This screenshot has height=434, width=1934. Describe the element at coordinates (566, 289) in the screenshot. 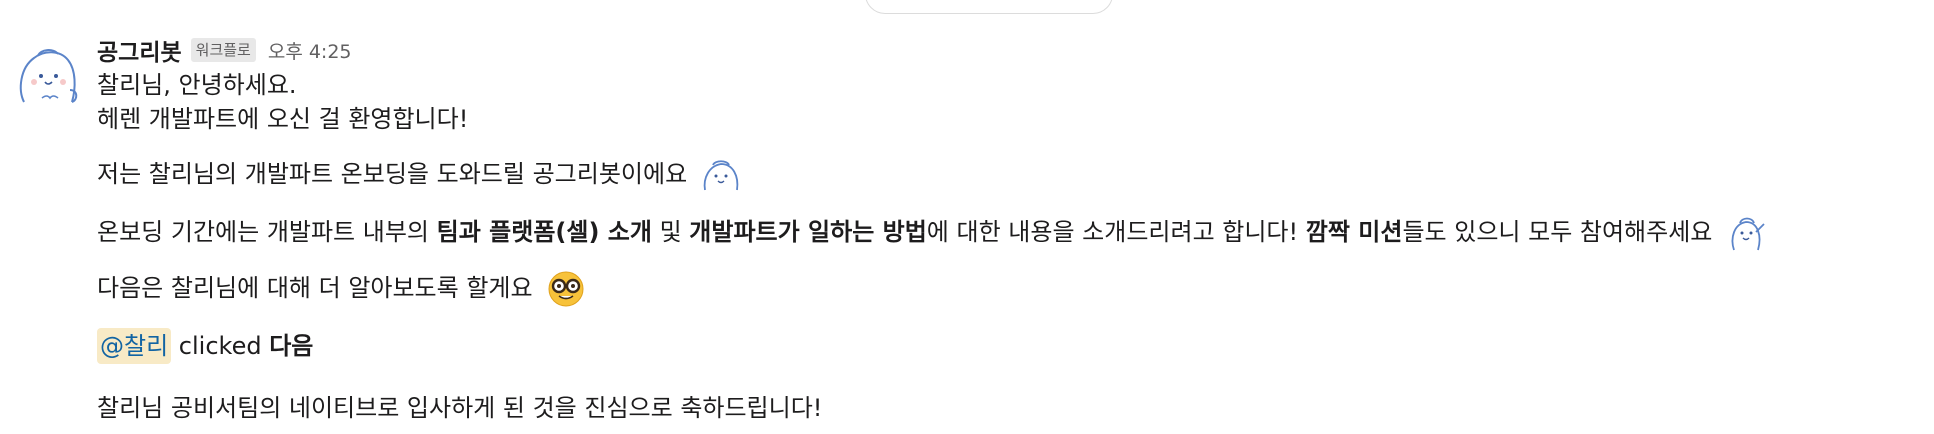

I see `nerd-face-emoji-icon` at that location.